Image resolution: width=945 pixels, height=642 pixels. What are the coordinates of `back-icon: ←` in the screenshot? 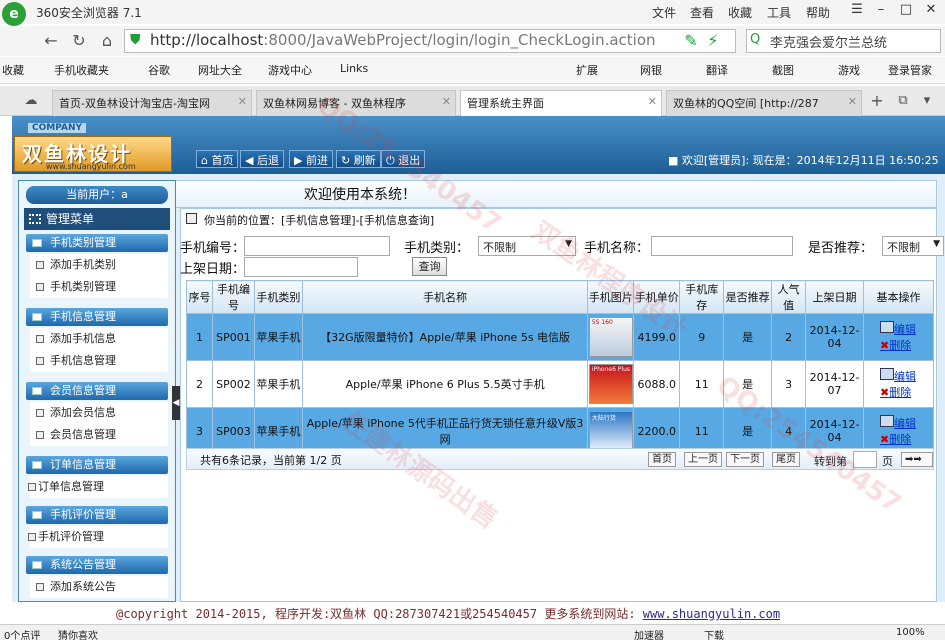 It's located at (51, 41).